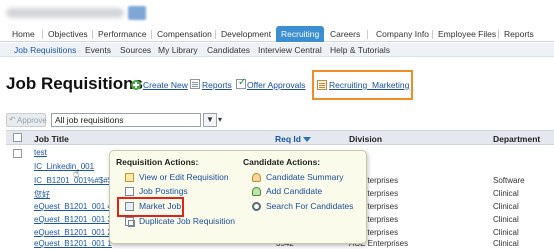  I want to click on edit-requisition-icon, so click(129, 177).